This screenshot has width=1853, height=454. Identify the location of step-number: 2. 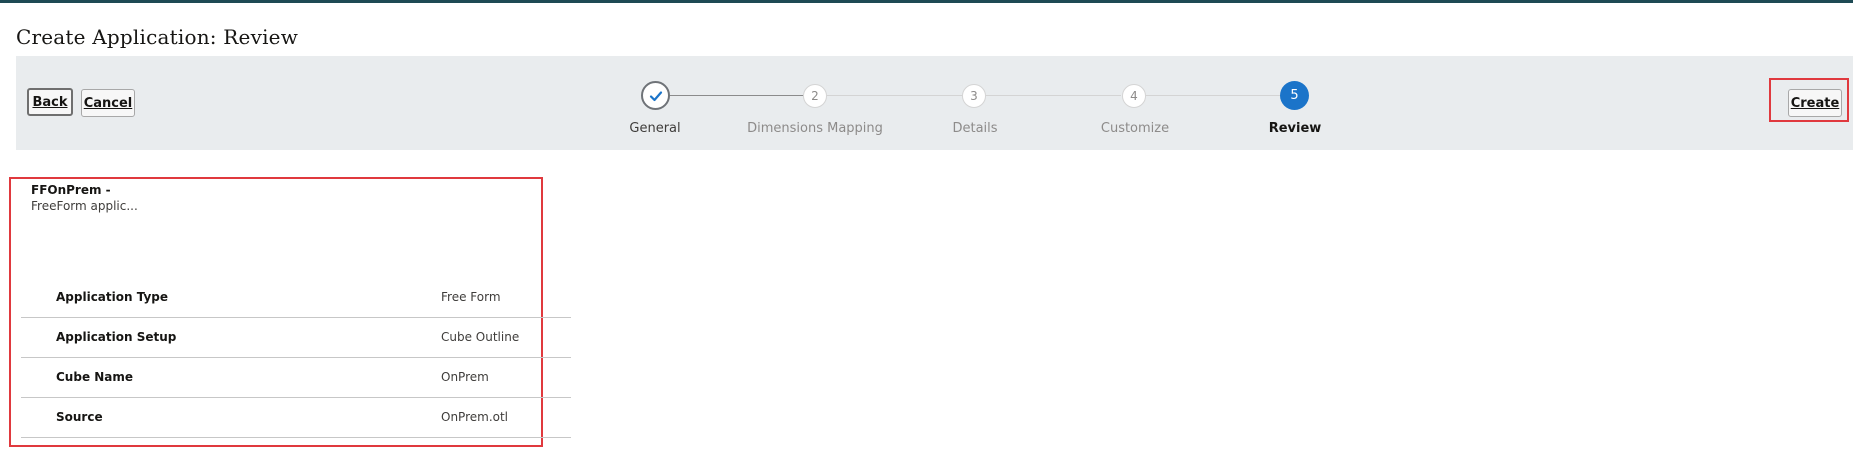
(815, 96).